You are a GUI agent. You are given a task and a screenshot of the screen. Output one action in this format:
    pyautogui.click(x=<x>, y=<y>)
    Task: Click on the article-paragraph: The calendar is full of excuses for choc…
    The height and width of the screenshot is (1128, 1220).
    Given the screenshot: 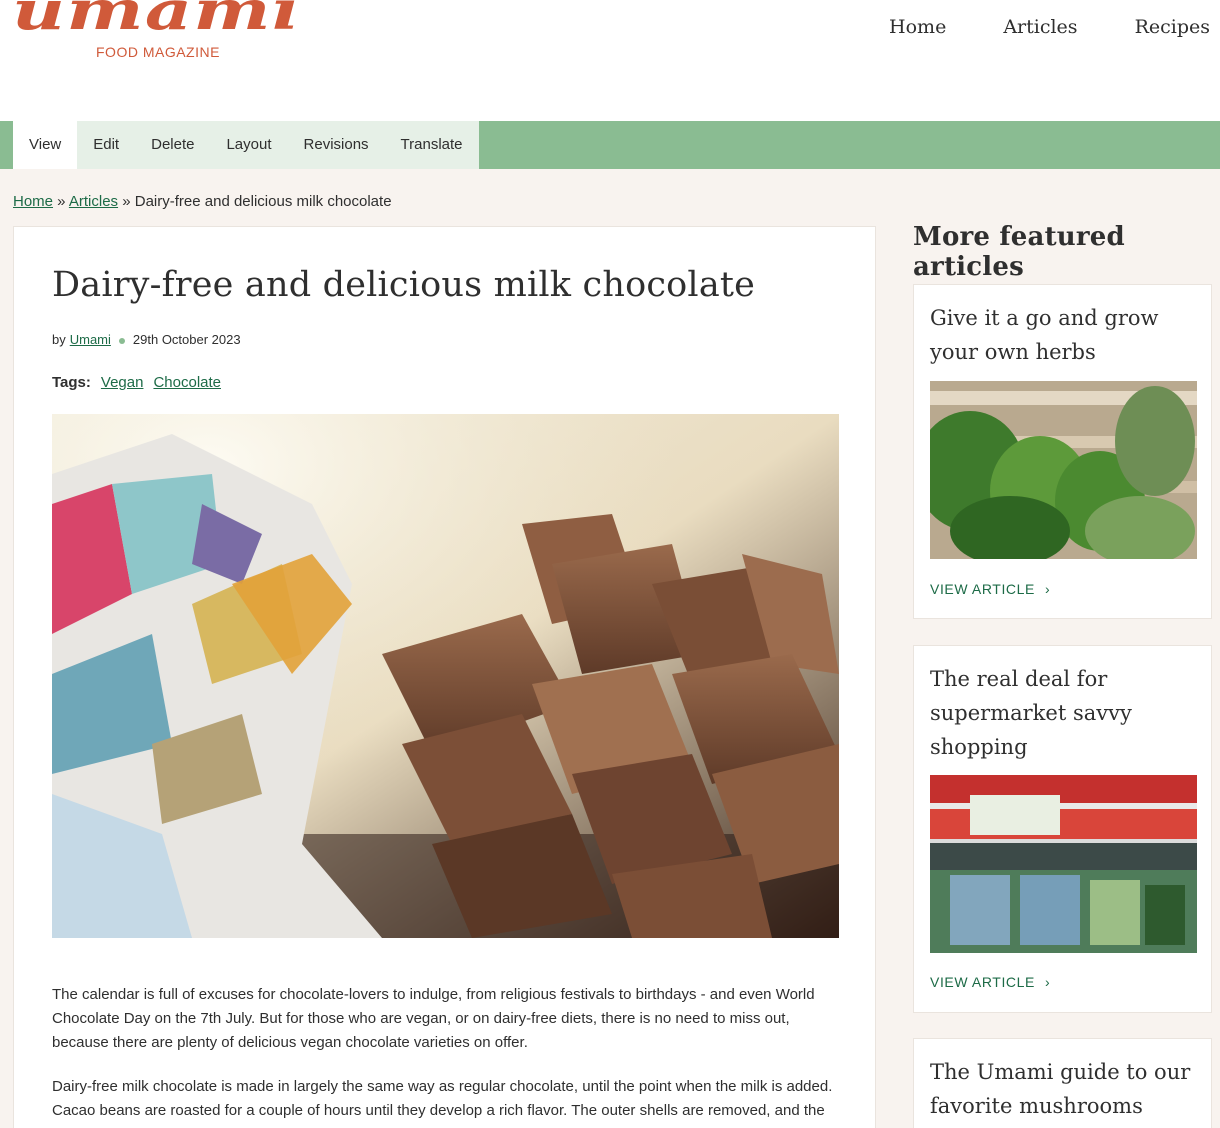 What is the action you would take?
    pyautogui.click(x=433, y=1018)
    